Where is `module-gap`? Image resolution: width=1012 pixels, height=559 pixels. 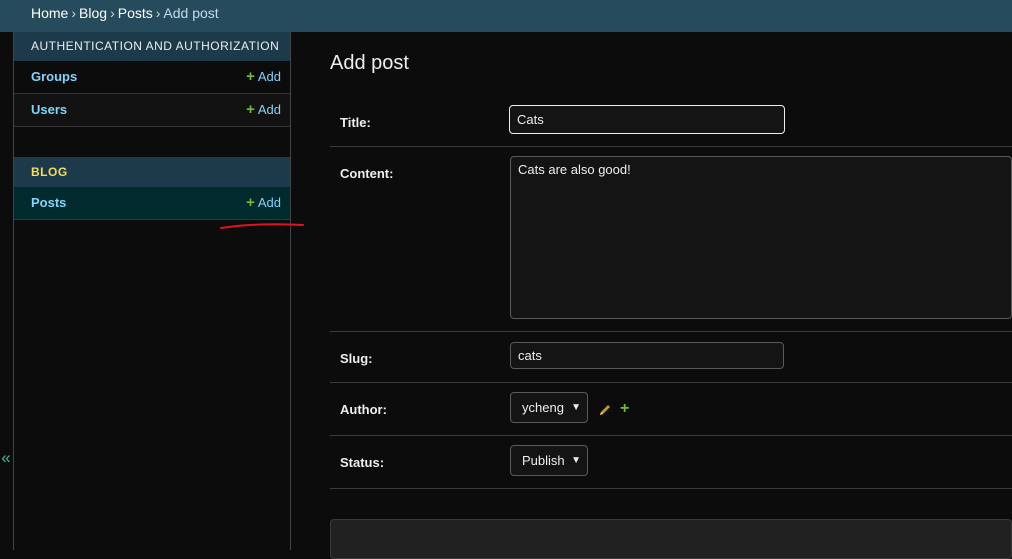
module-gap is located at coordinates (152, 142).